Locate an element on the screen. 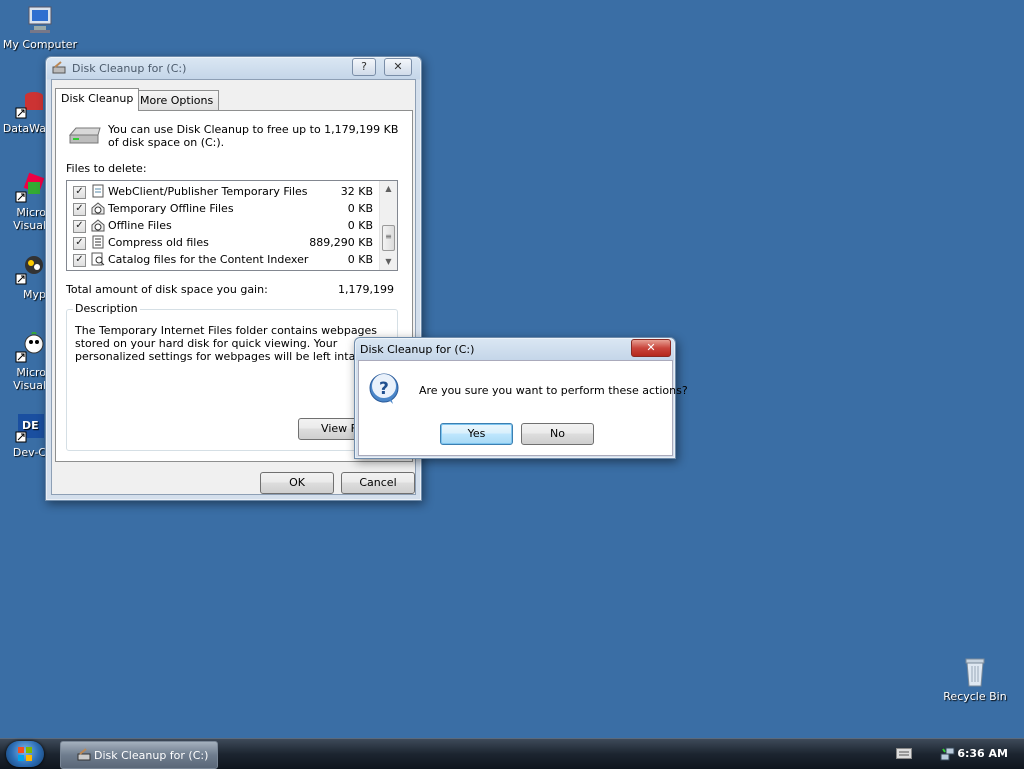  list-item: ✓ Temporary Offline Files 0 KB is located at coordinates (223, 208).